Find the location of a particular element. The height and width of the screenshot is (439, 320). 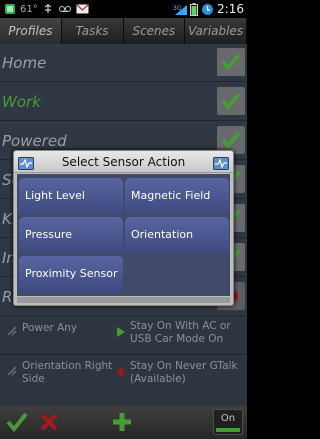

status-left: 61° is located at coordinates (46, 9).